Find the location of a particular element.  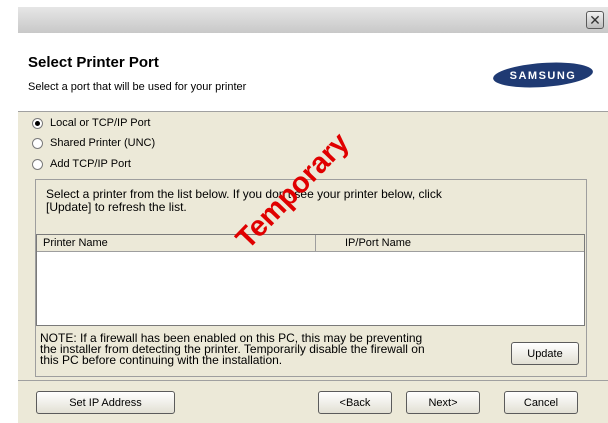

radio-local-tcpip: Local or TCP/IP Port is located at coordinates (91, 123).